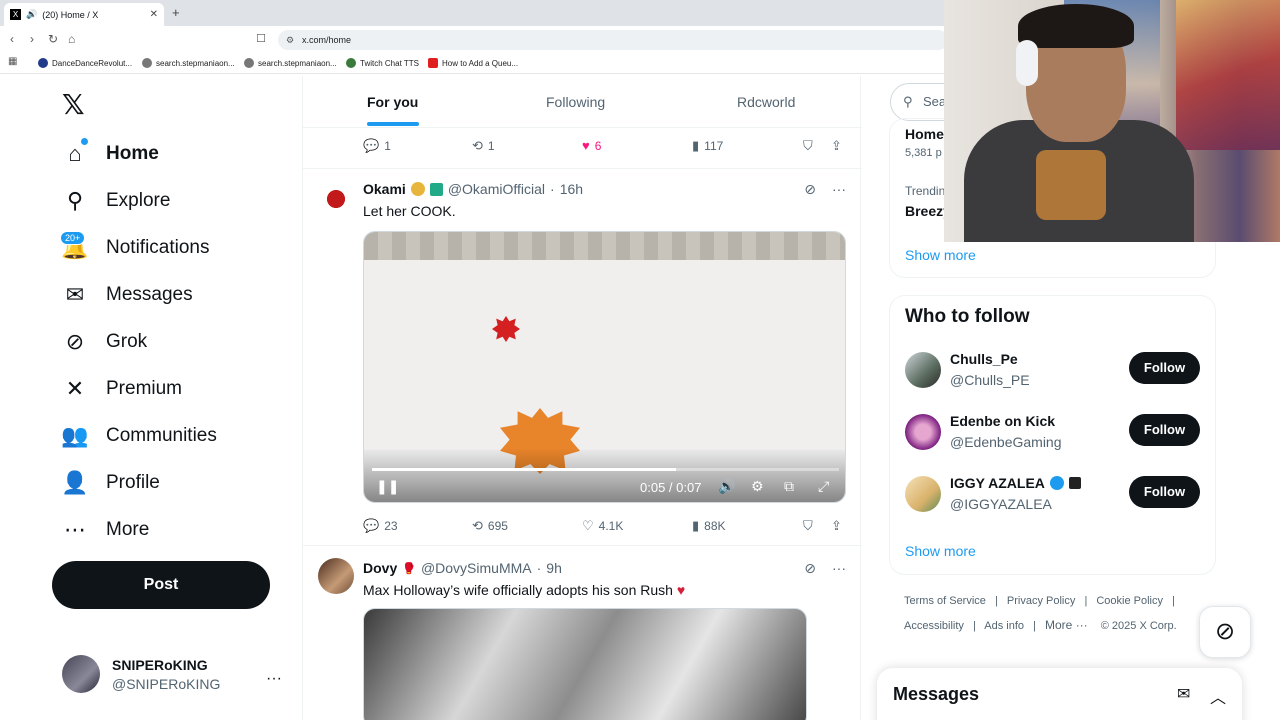 This screenshot has width=1280, height=720. Describe the element at coordinates (104, 342) in the screenshot. I see `nav-grok: ⊘ Grok` at that location.